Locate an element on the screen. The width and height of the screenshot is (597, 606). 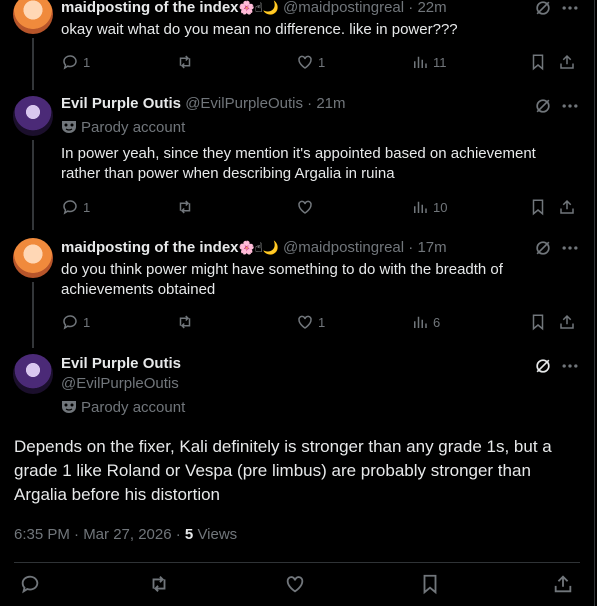
post-time: · 17m is located at coordinates (427, 247).